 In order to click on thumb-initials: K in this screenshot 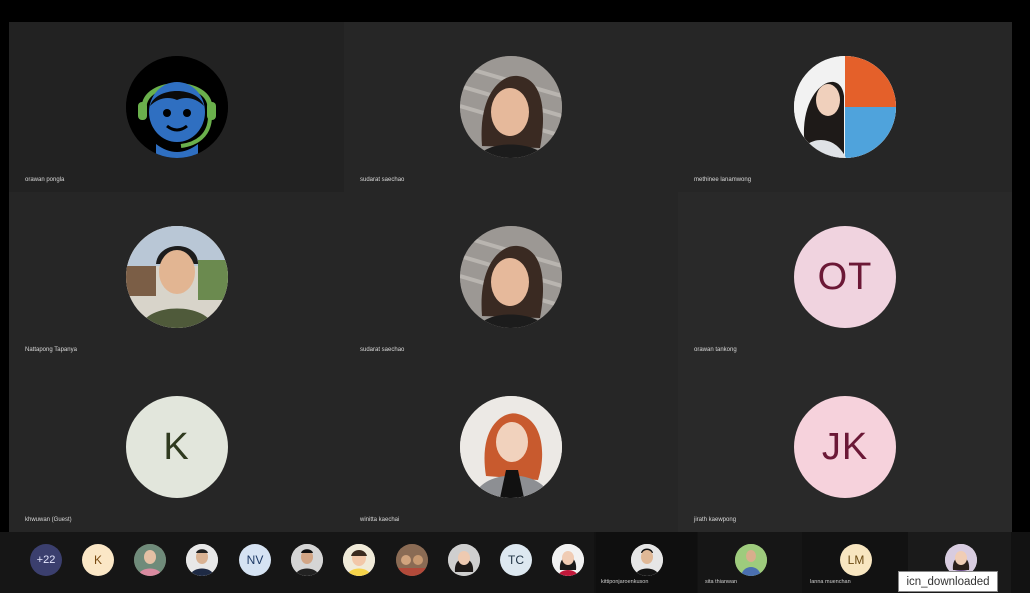, I will do `click(97, 560)`.